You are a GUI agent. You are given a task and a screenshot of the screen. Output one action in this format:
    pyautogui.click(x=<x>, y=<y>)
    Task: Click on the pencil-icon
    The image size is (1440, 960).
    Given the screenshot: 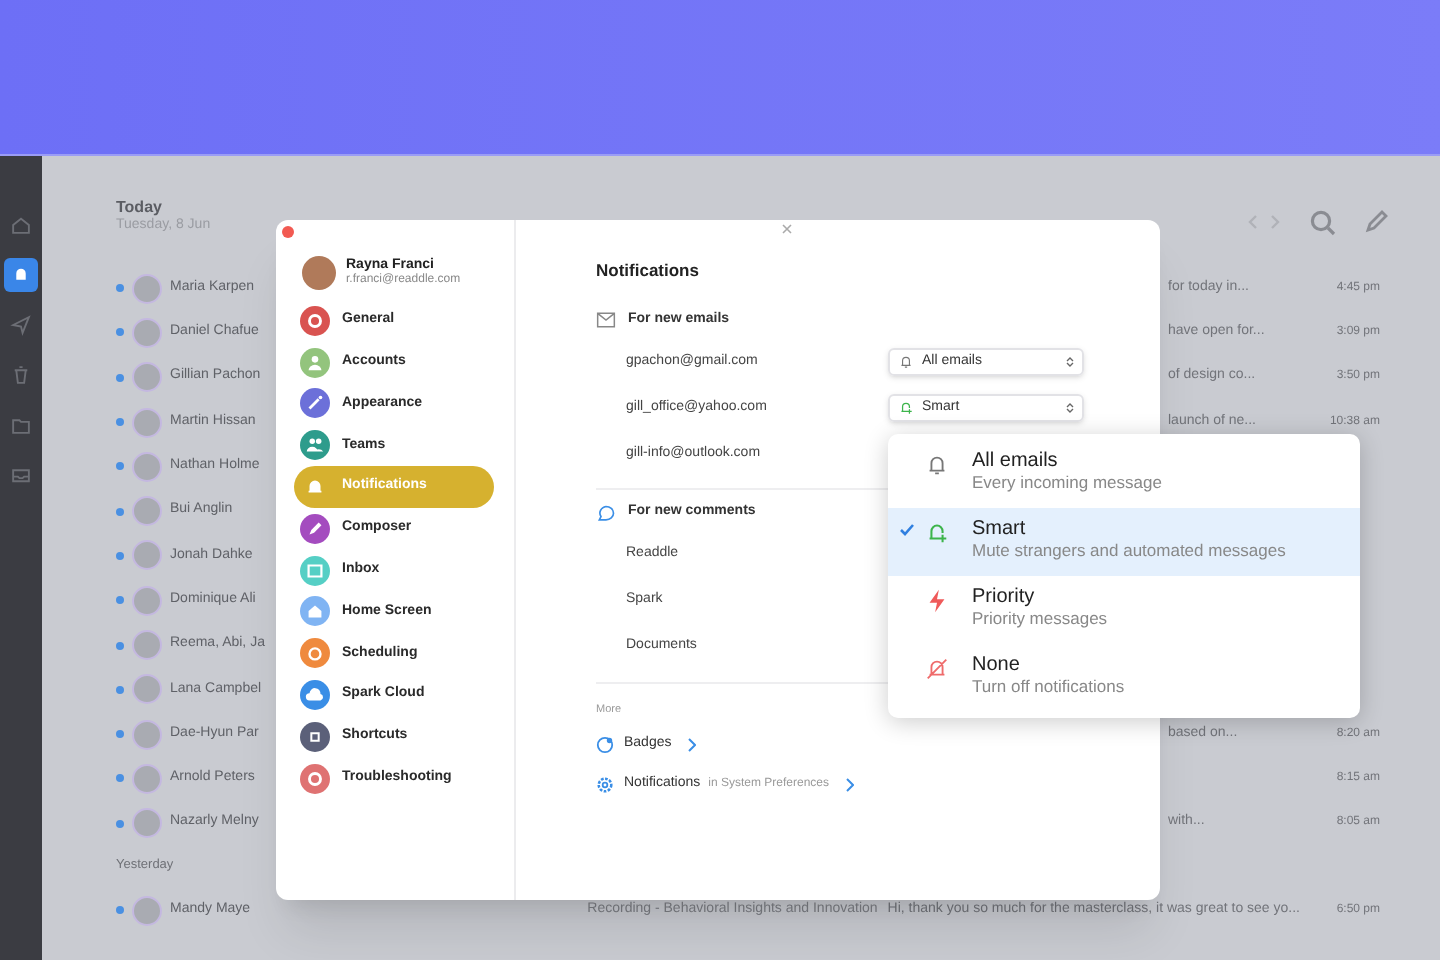 What is the action you would take?
    pyautogui.click(x=1376, y=222)
    